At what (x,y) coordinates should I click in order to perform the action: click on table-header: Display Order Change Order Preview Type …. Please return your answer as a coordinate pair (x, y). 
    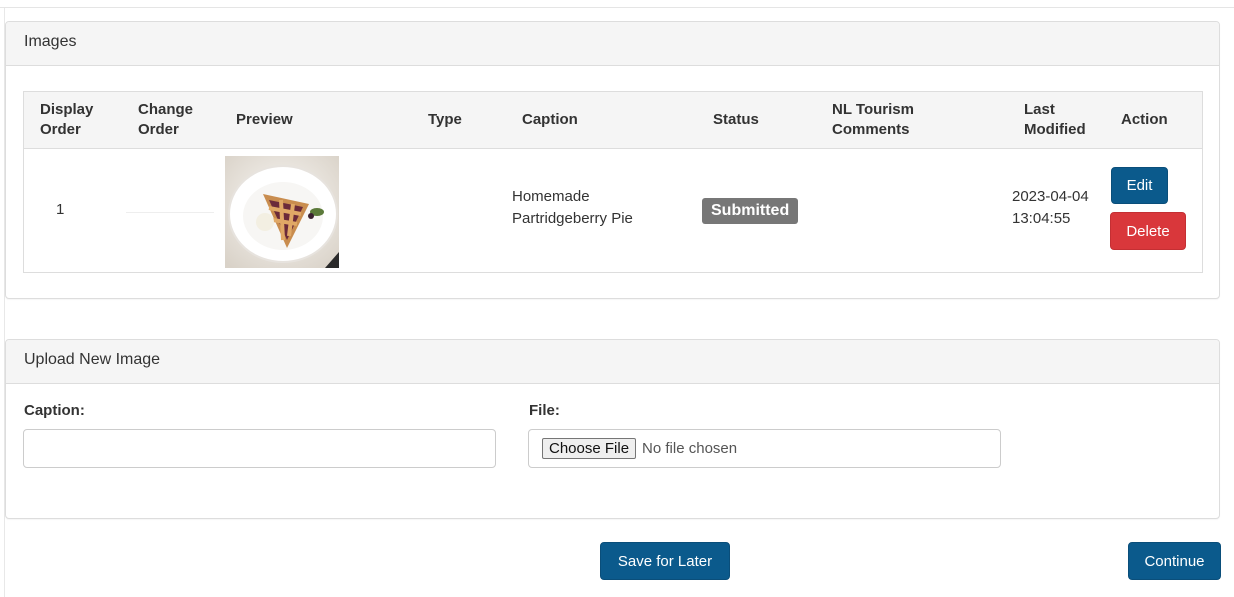
    Looking at the image, I should click on (613, 120).